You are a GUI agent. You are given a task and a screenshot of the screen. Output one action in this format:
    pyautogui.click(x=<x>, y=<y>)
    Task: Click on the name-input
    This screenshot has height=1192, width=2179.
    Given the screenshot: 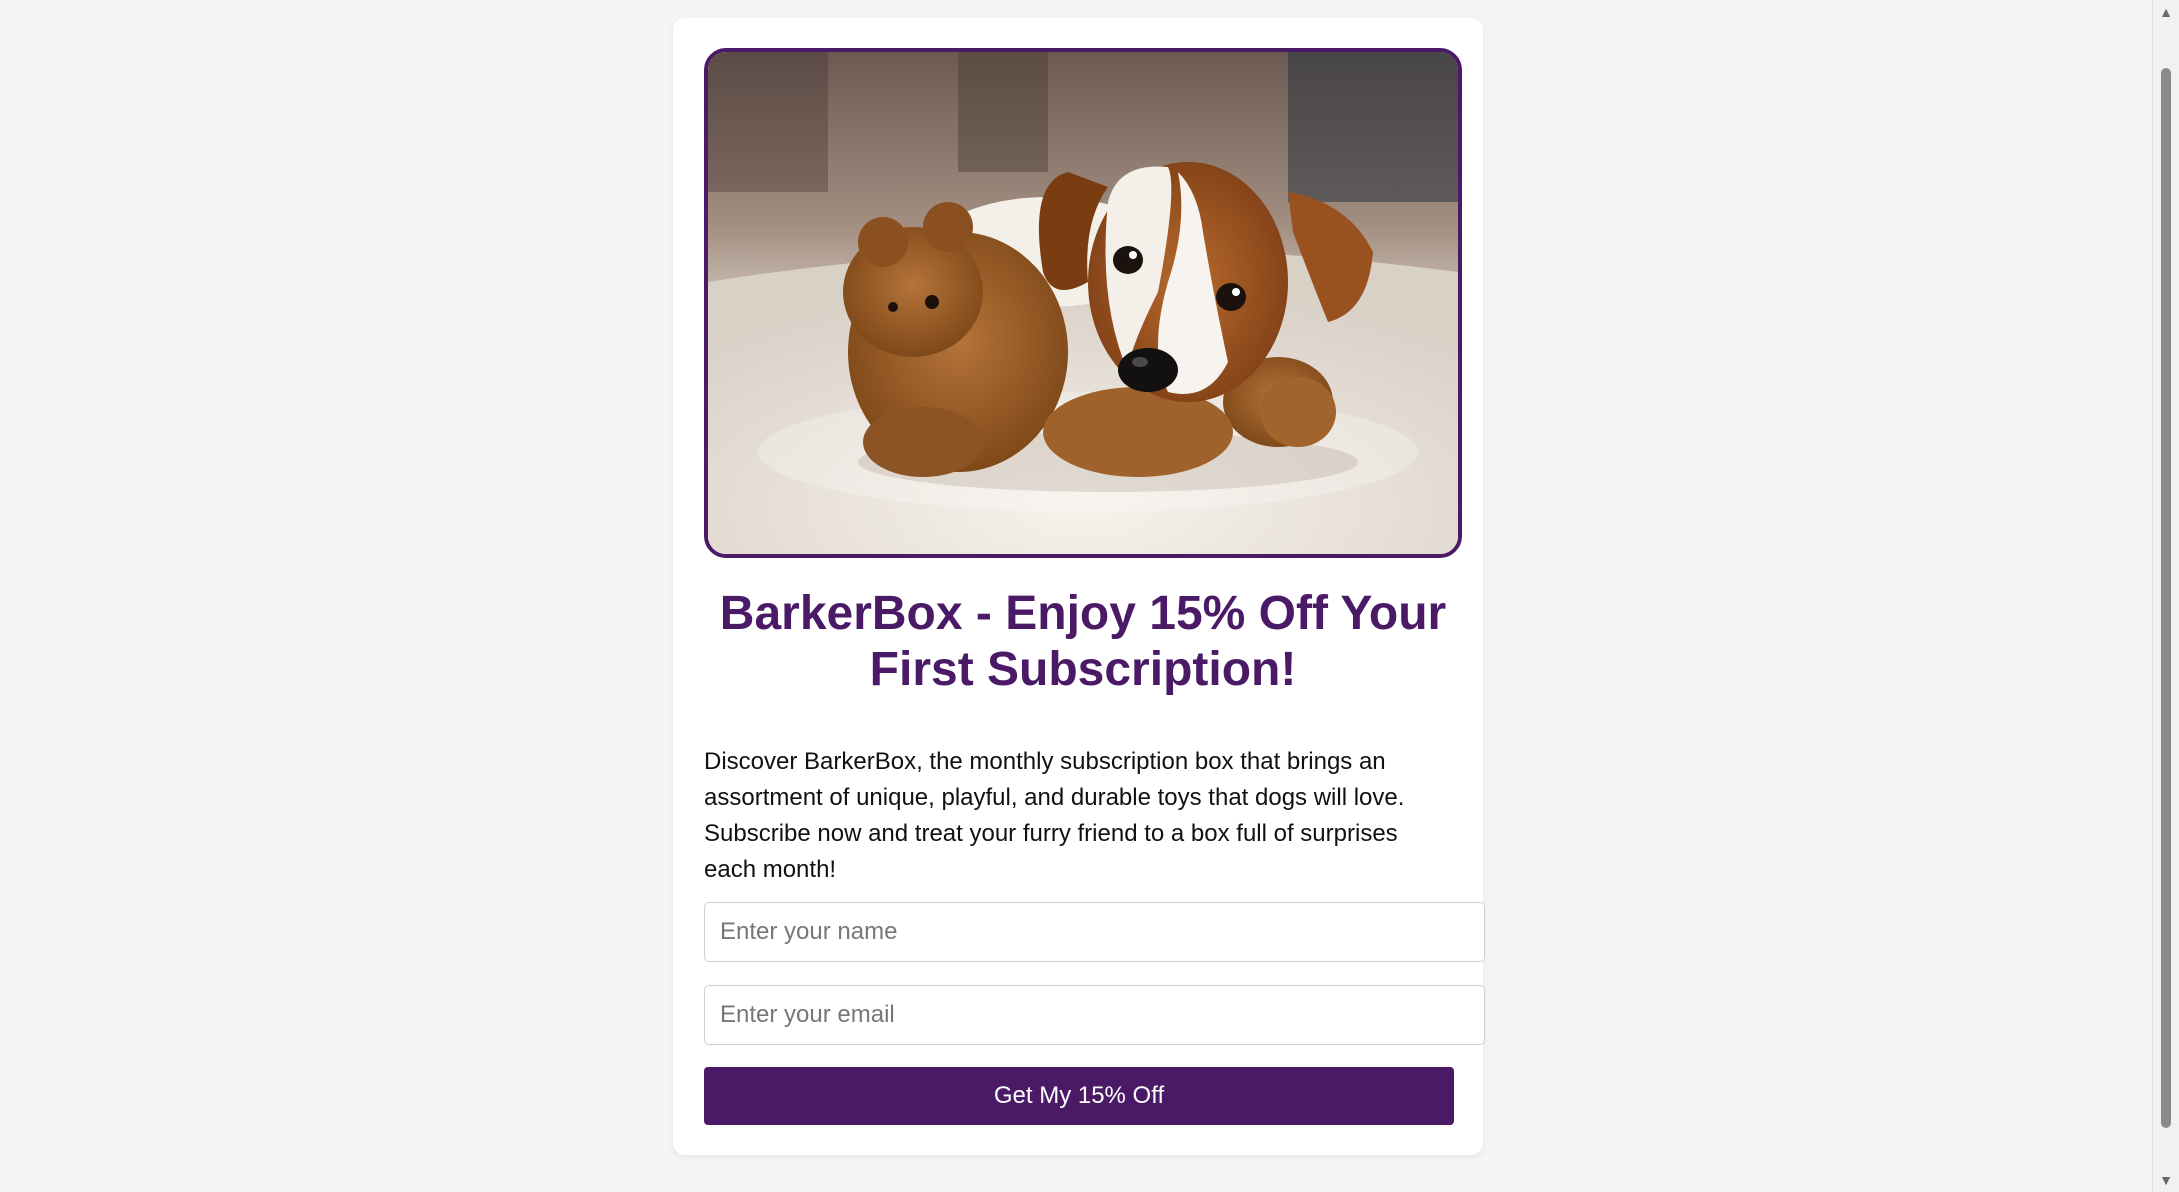 What is the action you would take?
    pyautogui.click(x=1094, y=932)
    